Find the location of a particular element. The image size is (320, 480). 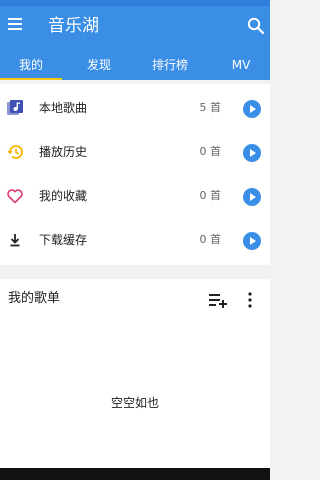

library-item-local-songs: 本地歌曲 5 首 is located at coordinates (135, 108).